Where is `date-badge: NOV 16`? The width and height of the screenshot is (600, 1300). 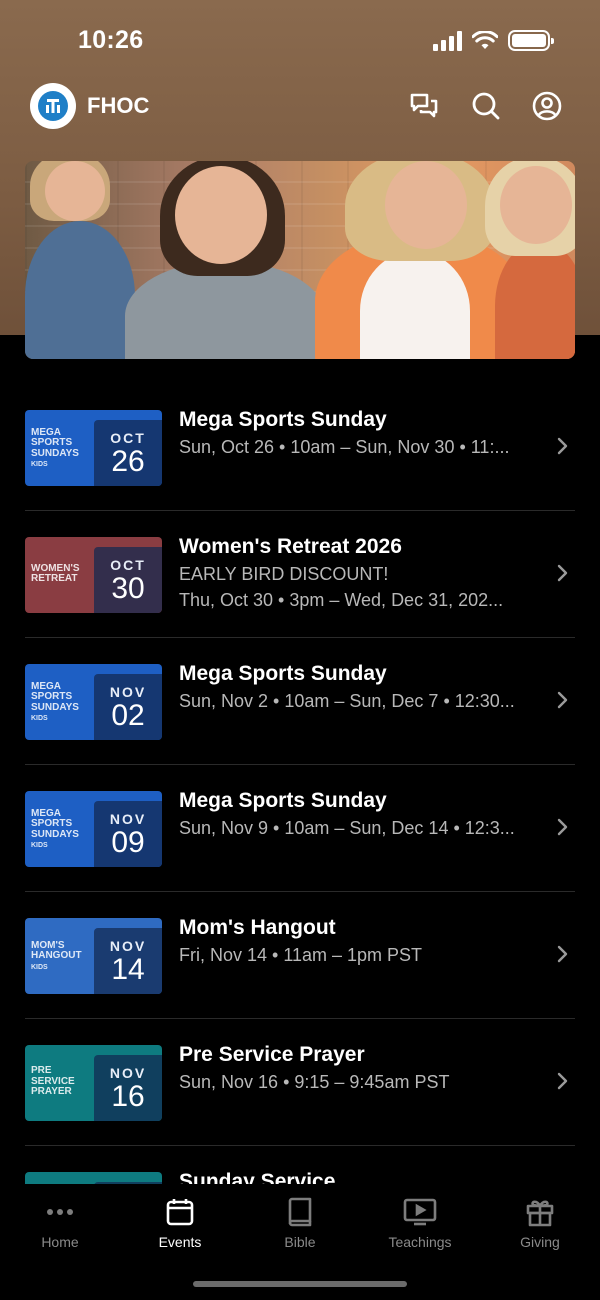 date-badge: NOV 16 is located at coordinates (128, 1088).